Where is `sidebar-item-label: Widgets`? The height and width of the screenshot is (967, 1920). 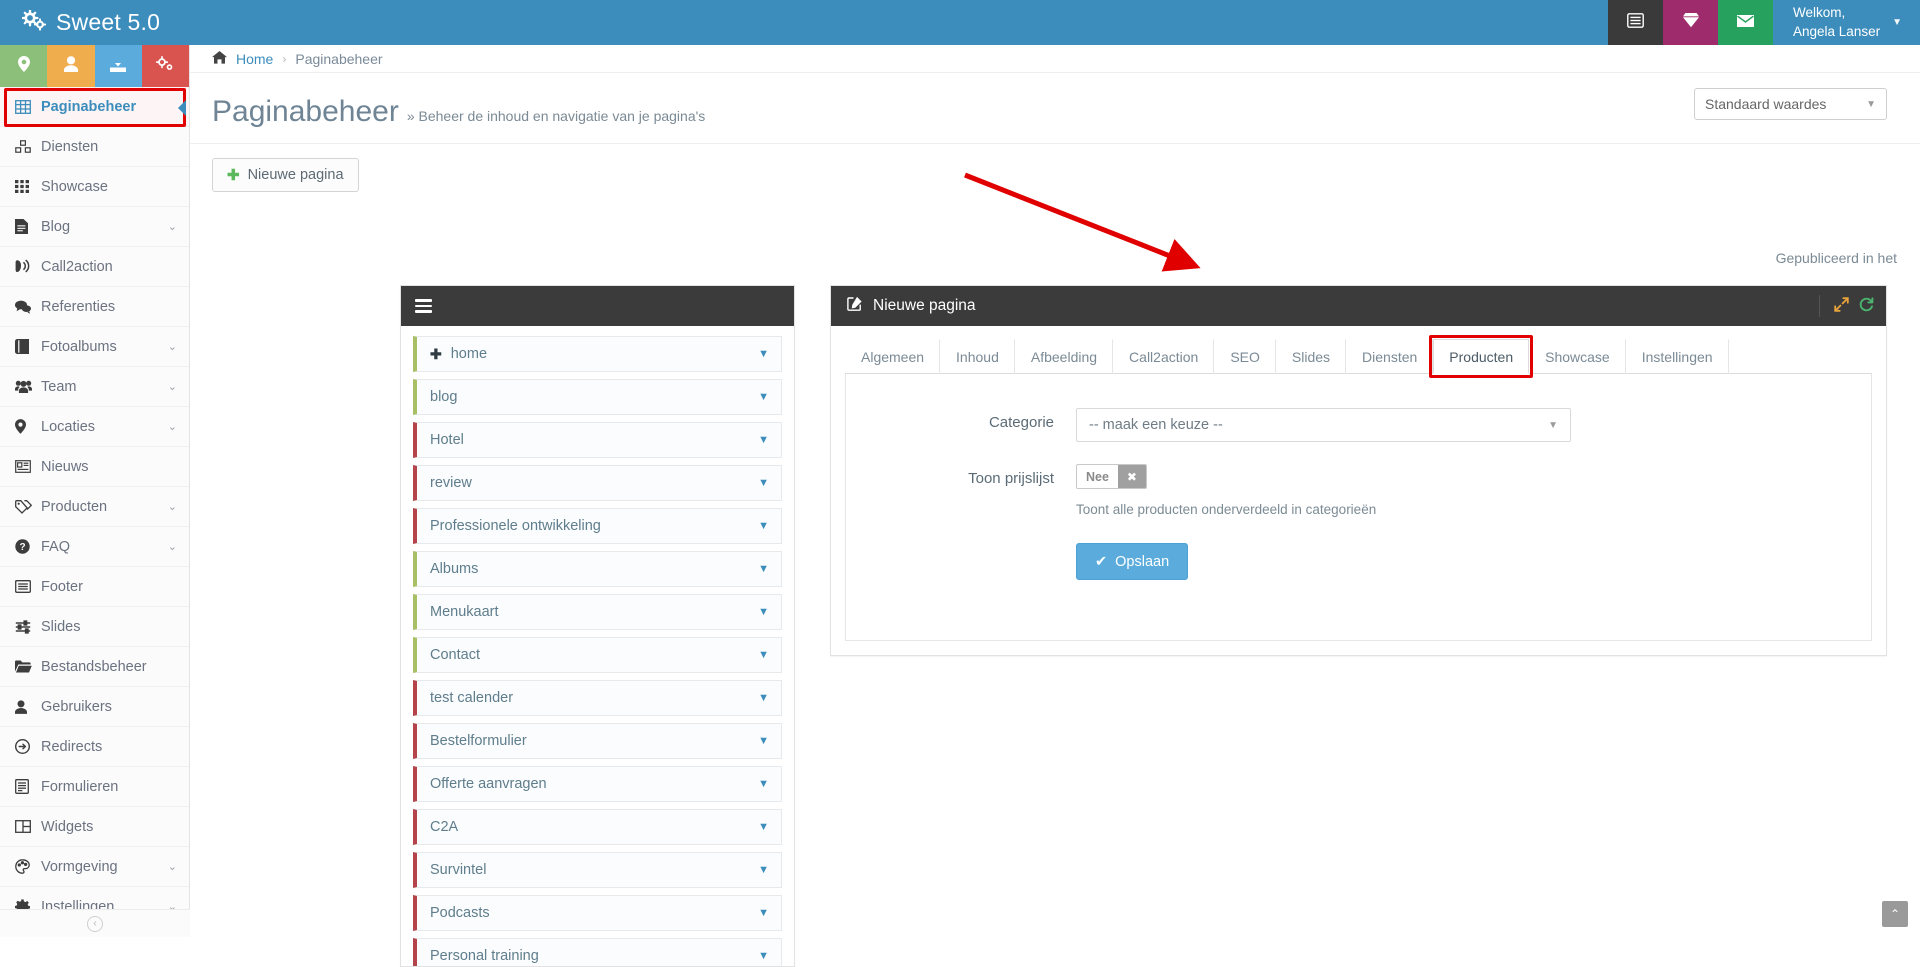
sidebar-item-label: Widgets is located at coordinates (67, 826).